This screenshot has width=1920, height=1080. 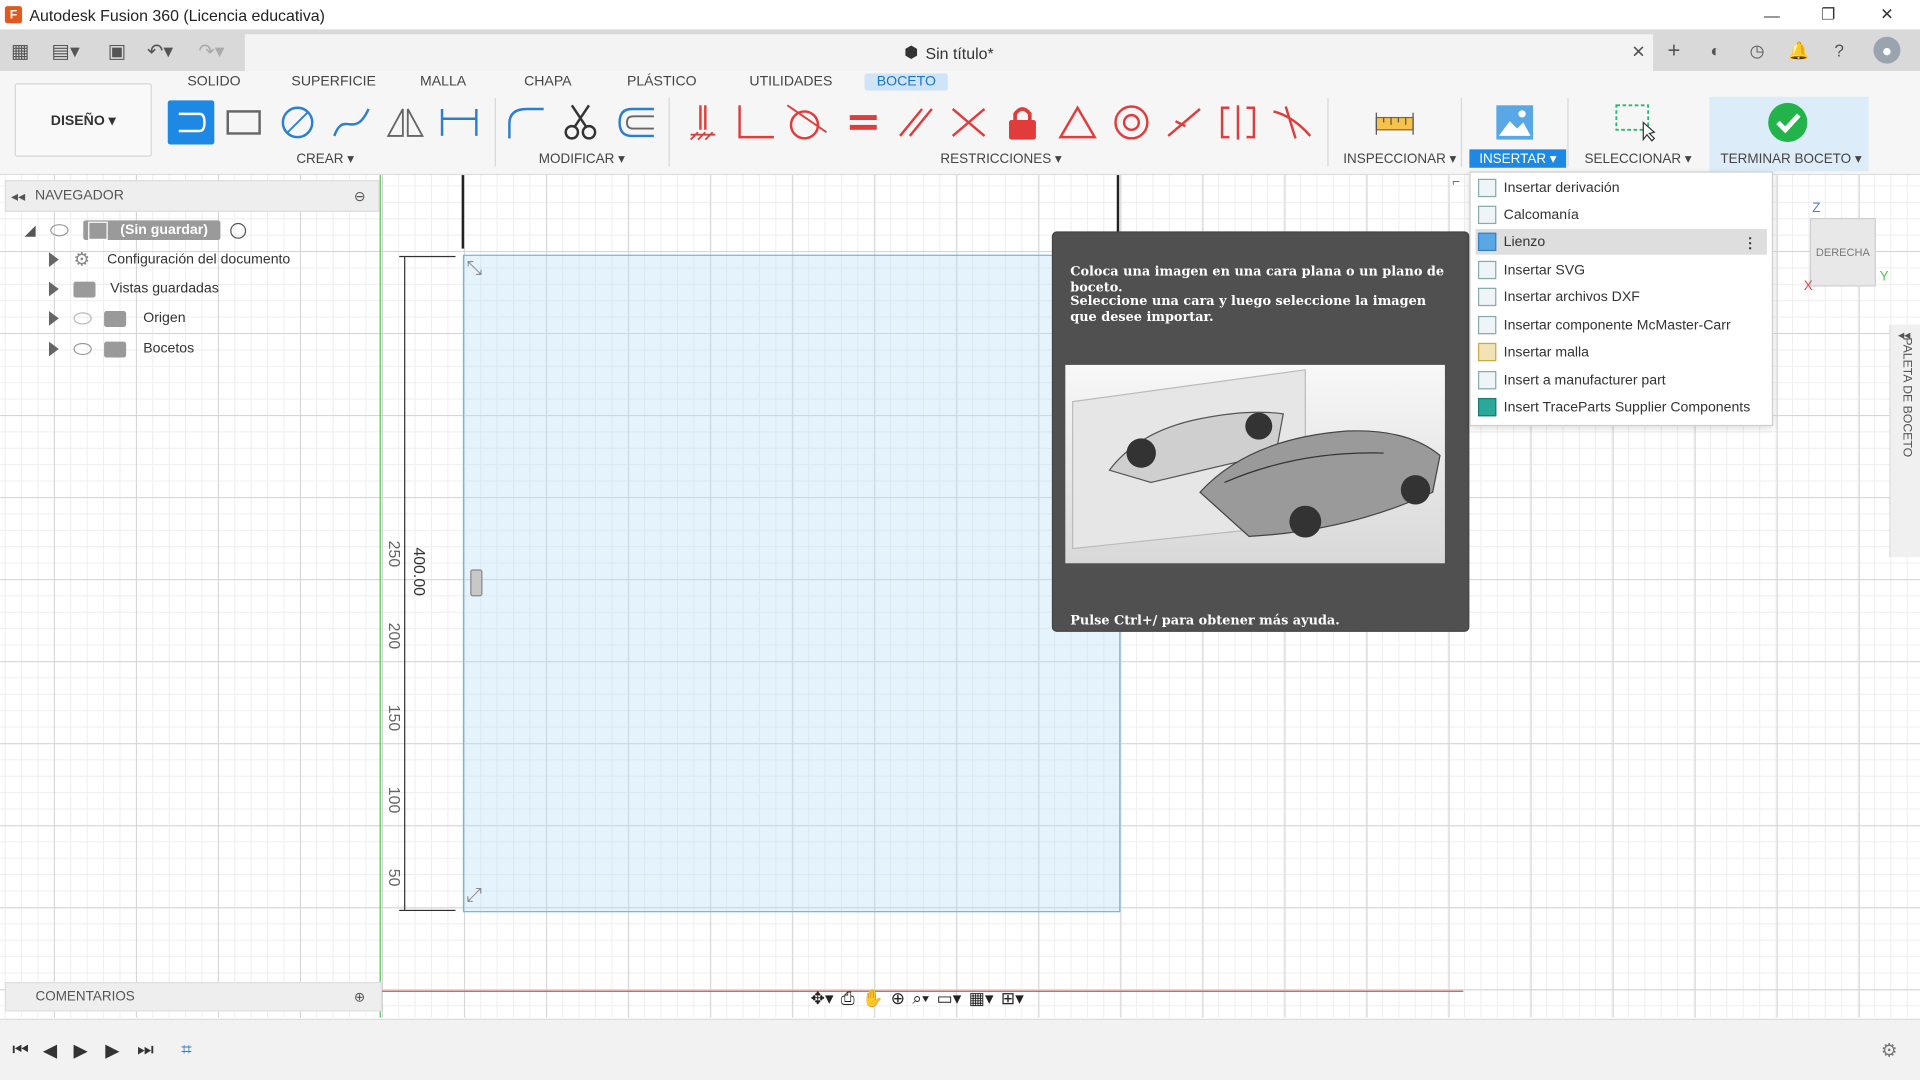 I want to click on tab-boceto: BOCETO, so click(x=906, y=82).